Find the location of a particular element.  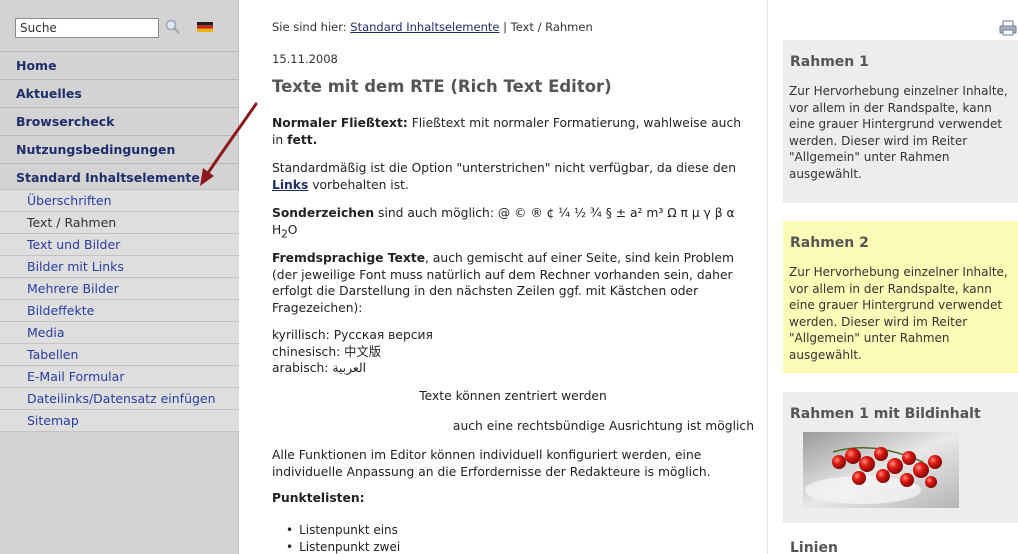

breadcrumb-link: Standard Inhaltselemente is located at coordinates (424, 27).